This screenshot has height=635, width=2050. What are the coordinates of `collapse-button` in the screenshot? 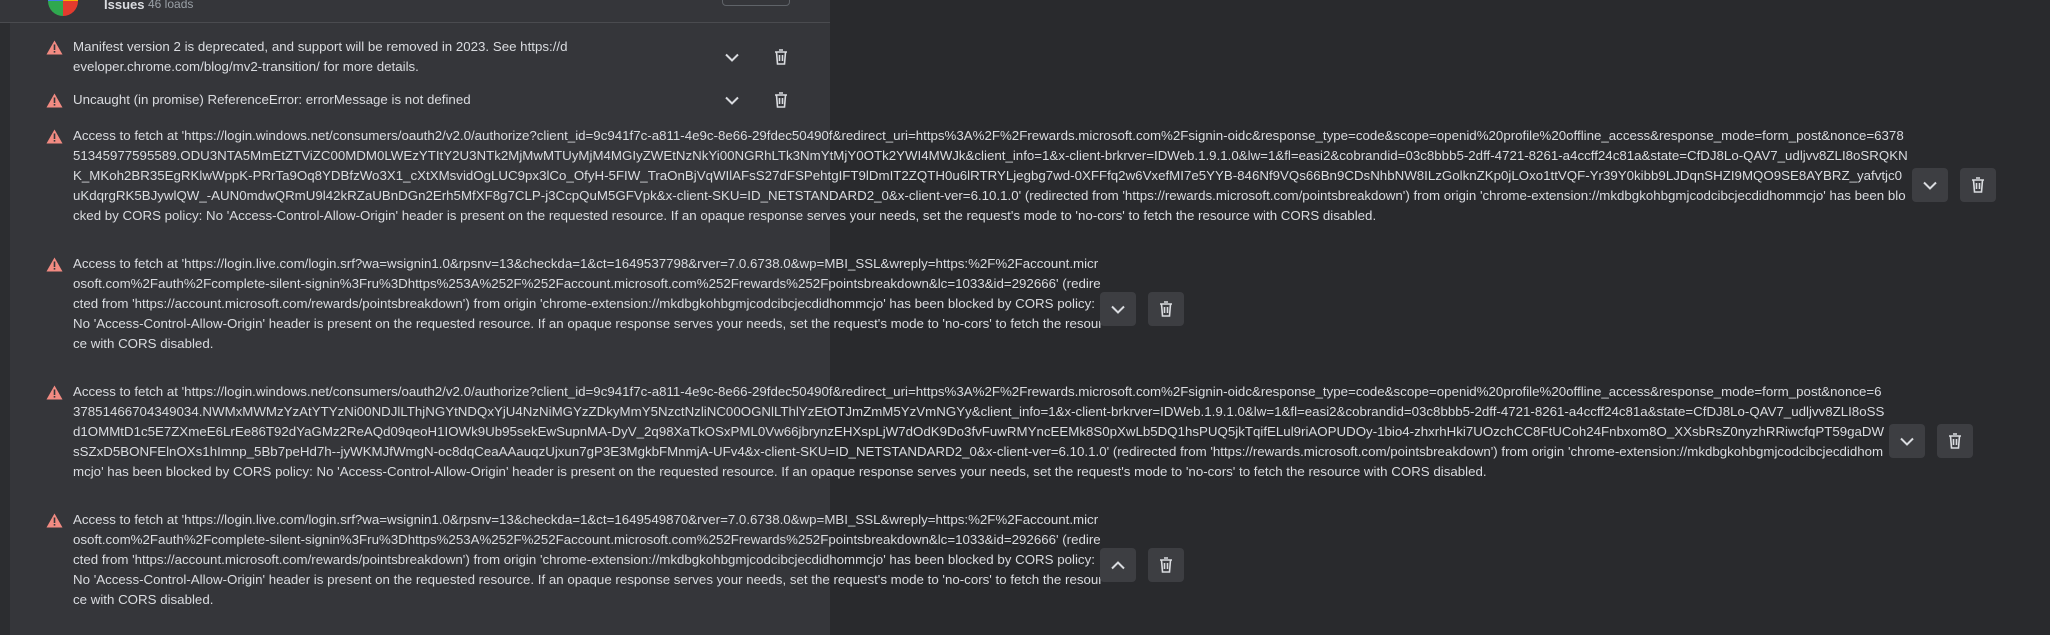 It's located at (1118, 565).